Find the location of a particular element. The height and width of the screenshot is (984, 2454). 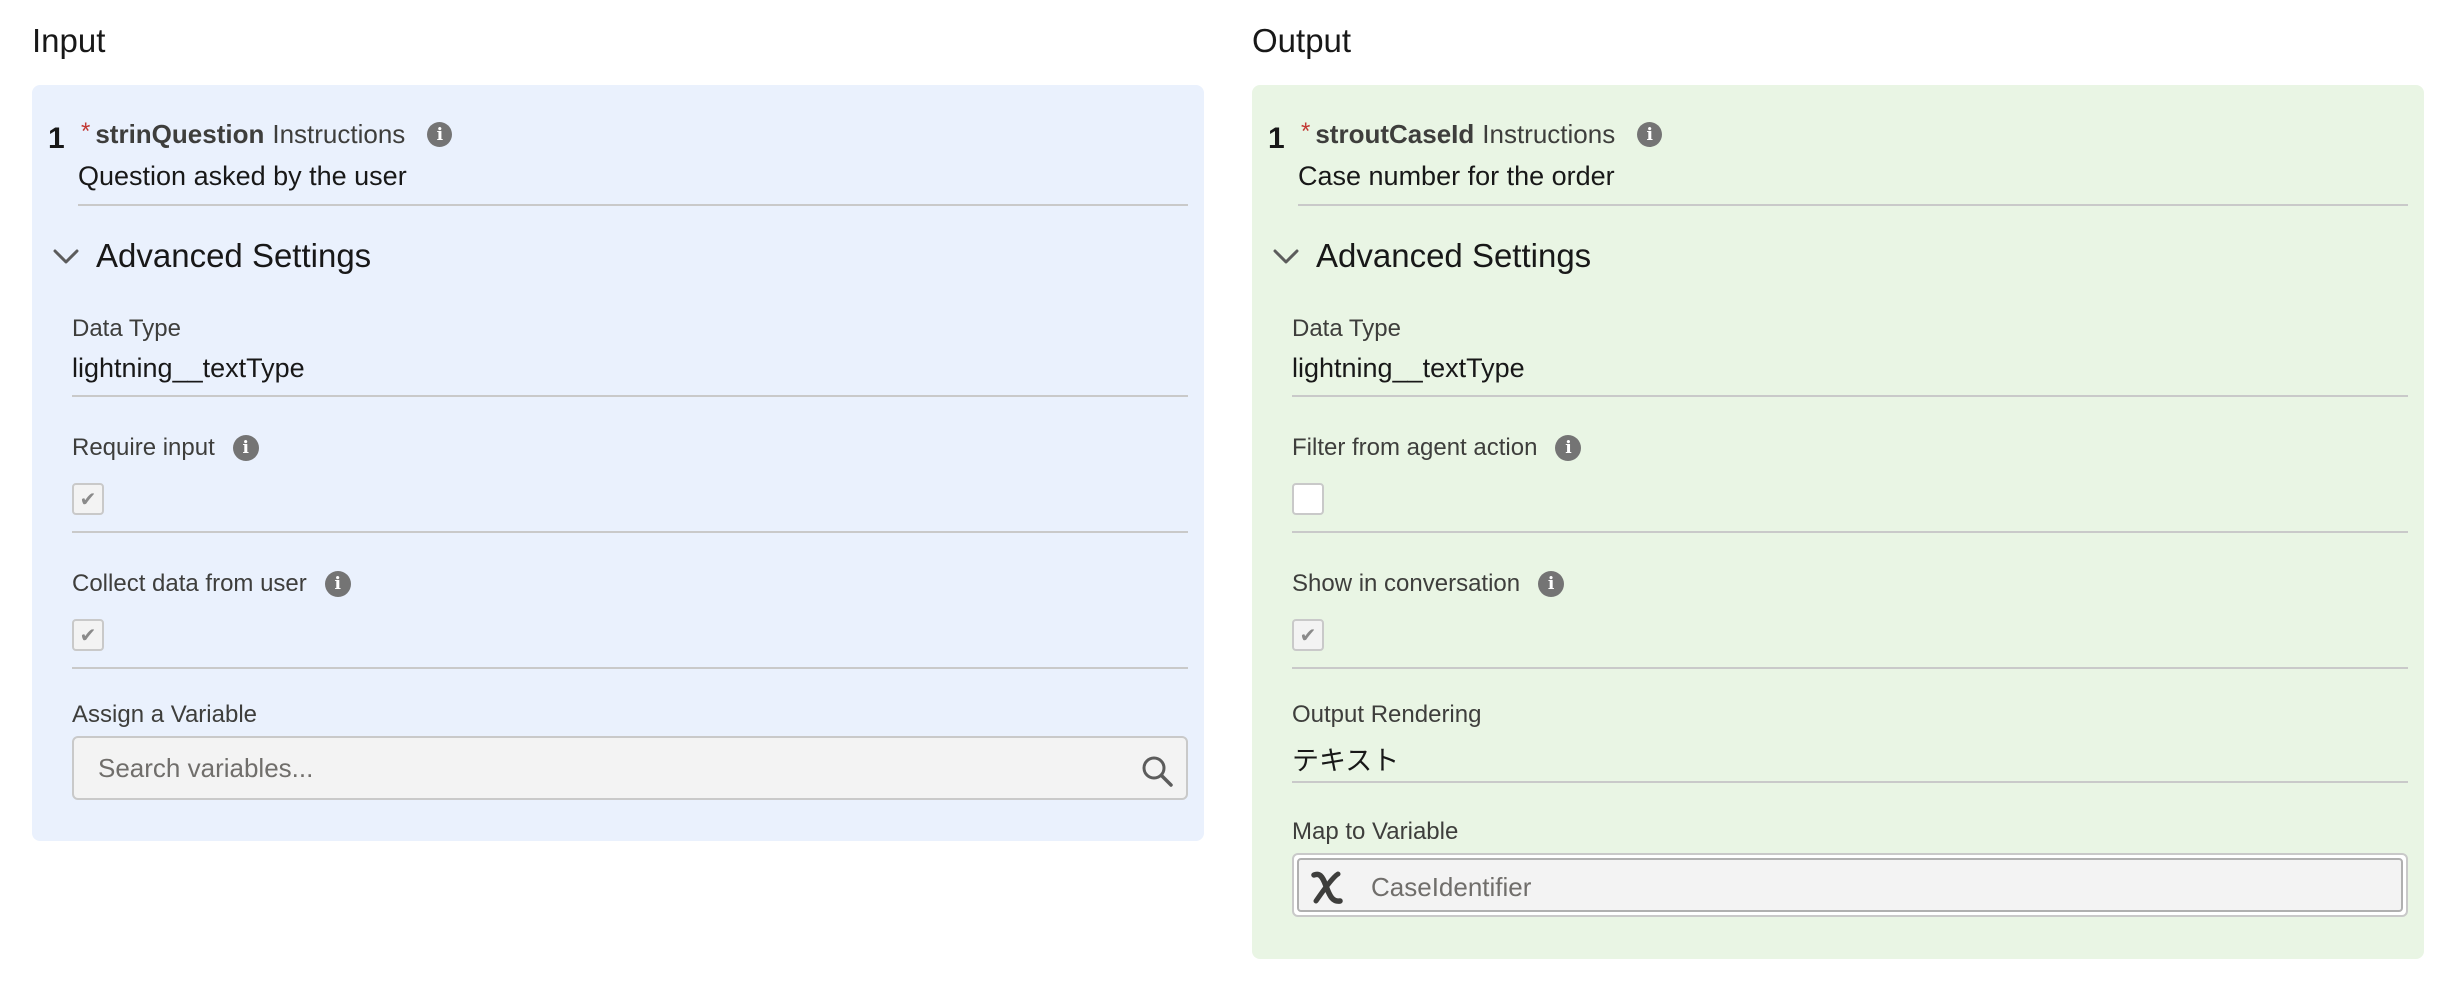

output-rendering-label: Output Rendering is located at coordinates (1386, 715).